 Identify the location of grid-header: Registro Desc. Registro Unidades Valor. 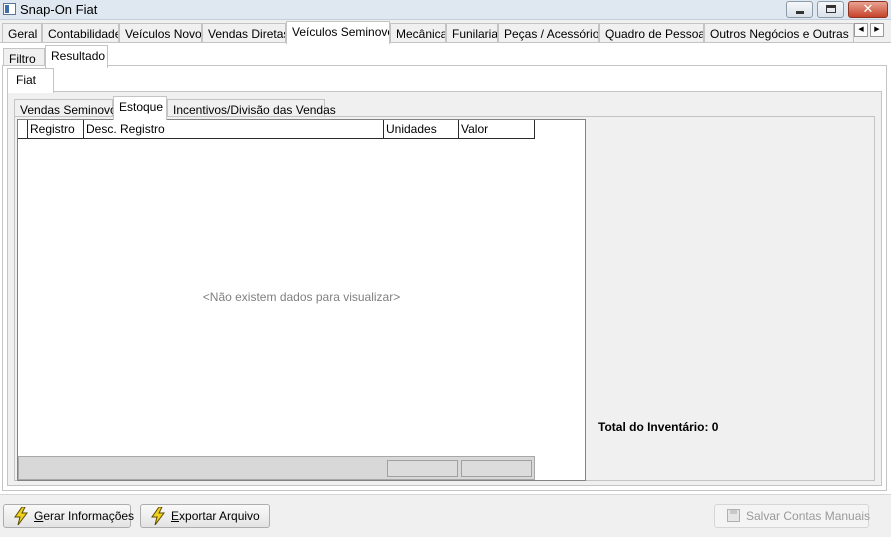
(276, 129).